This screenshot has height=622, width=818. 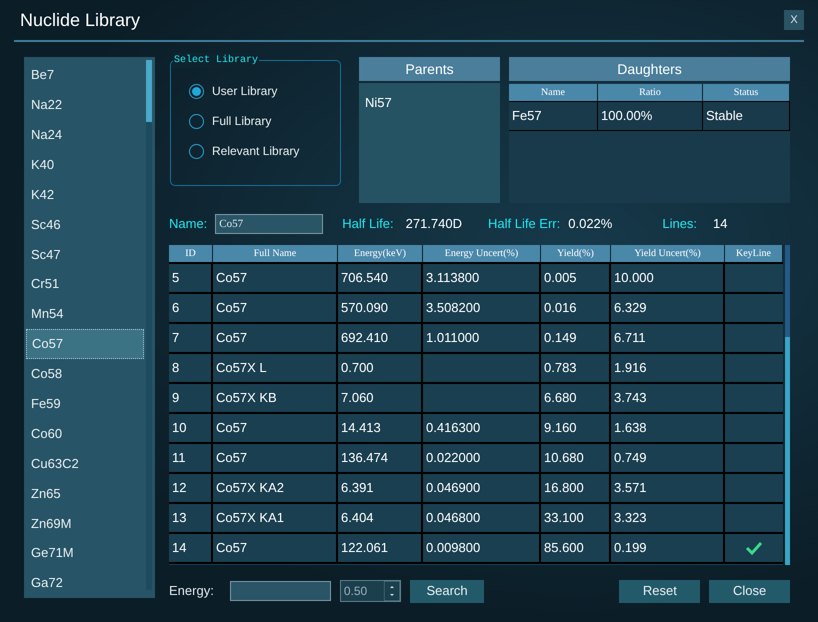 What do you see at coordinates (576, 308) in the screenshot?
I see `table-cell: 0.016` at bounding box center [576, 308].